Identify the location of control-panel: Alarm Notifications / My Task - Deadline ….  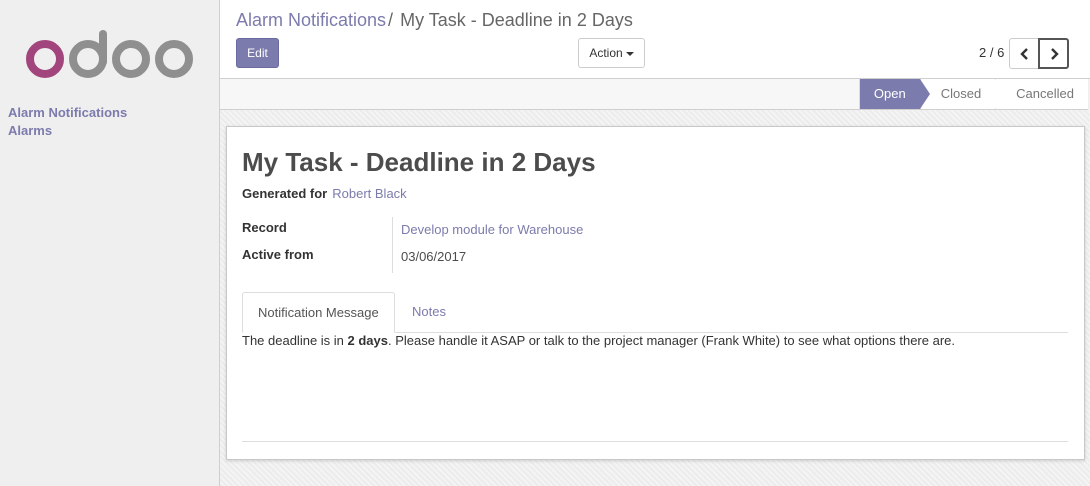
(655, 39).